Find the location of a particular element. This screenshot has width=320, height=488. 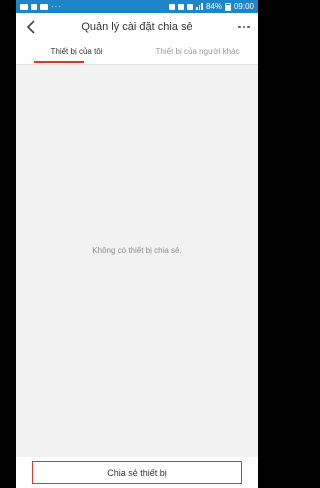

tab-bar: Thiết bị của tôi Thiết bị của người khác is located at coordinates (137, 53).